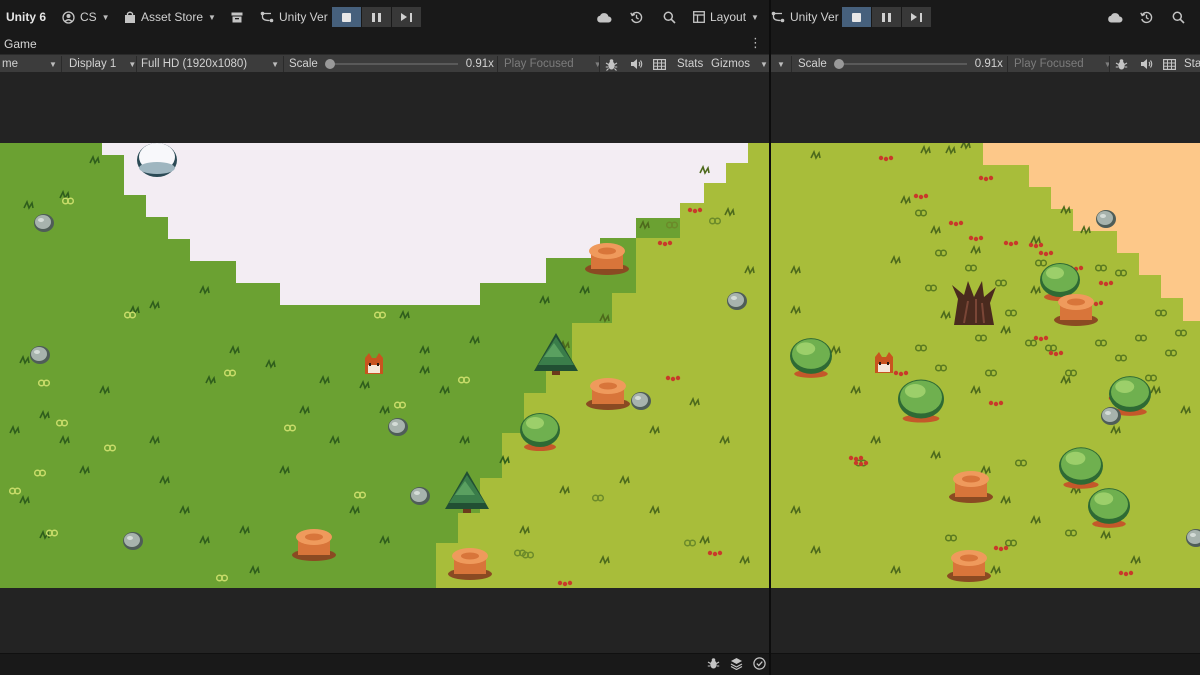  I want to click on resolution-label: Full HD (1920x1080), so click(194, 64).